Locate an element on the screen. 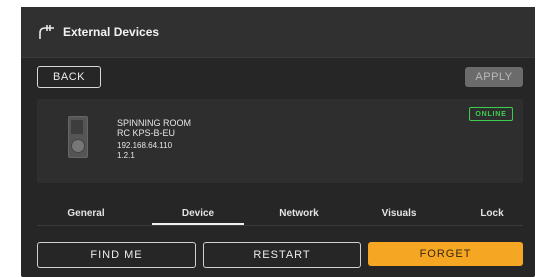  tab-label: Device is located at coordinates (198, 213).